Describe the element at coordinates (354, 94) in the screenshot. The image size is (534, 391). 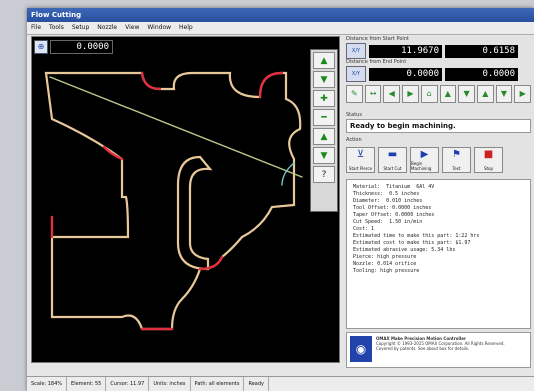
I see `pencil-icon: ✎` at that location.